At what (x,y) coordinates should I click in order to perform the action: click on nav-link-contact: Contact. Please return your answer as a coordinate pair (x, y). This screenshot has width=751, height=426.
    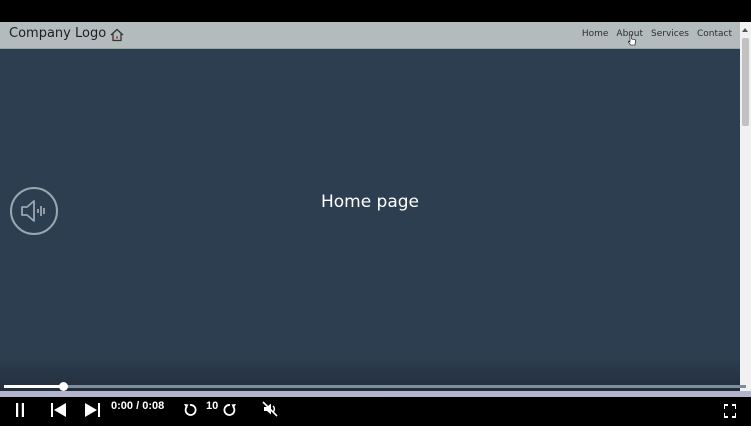
    Looking at the image, I should click on (714, 34).